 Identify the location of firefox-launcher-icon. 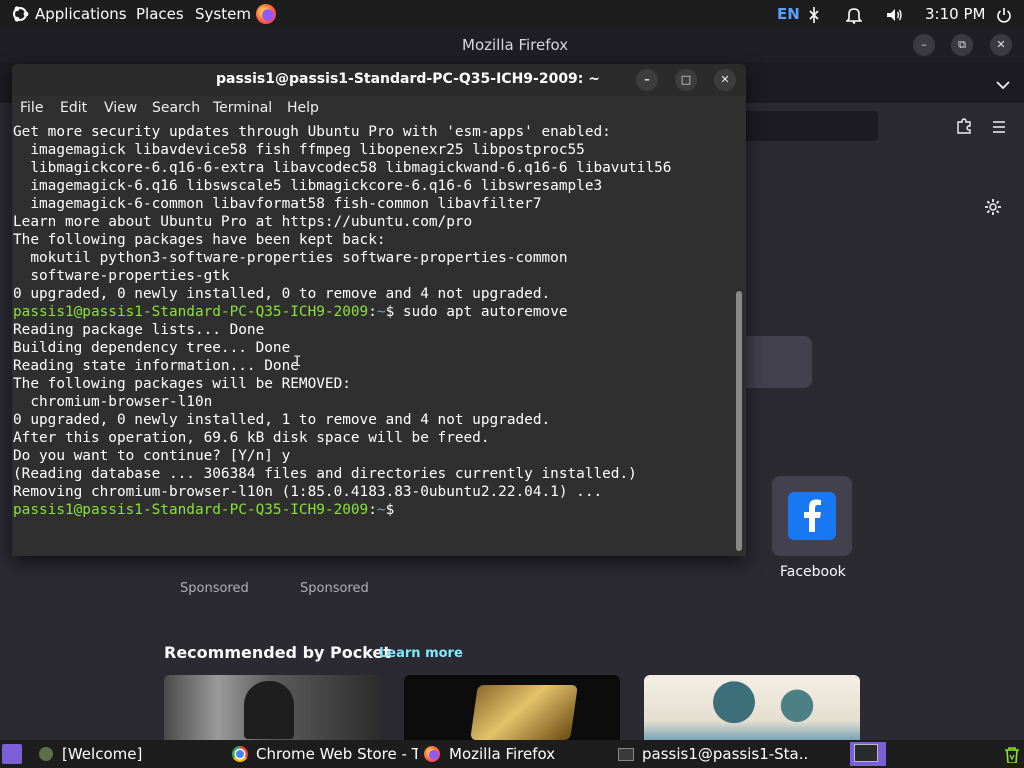
(266, 14).